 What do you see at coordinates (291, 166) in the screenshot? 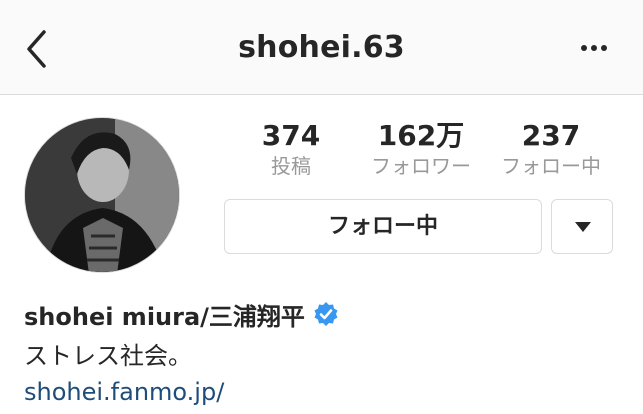
I see `posts-label: 投稿` at bounding box center [291, 166].